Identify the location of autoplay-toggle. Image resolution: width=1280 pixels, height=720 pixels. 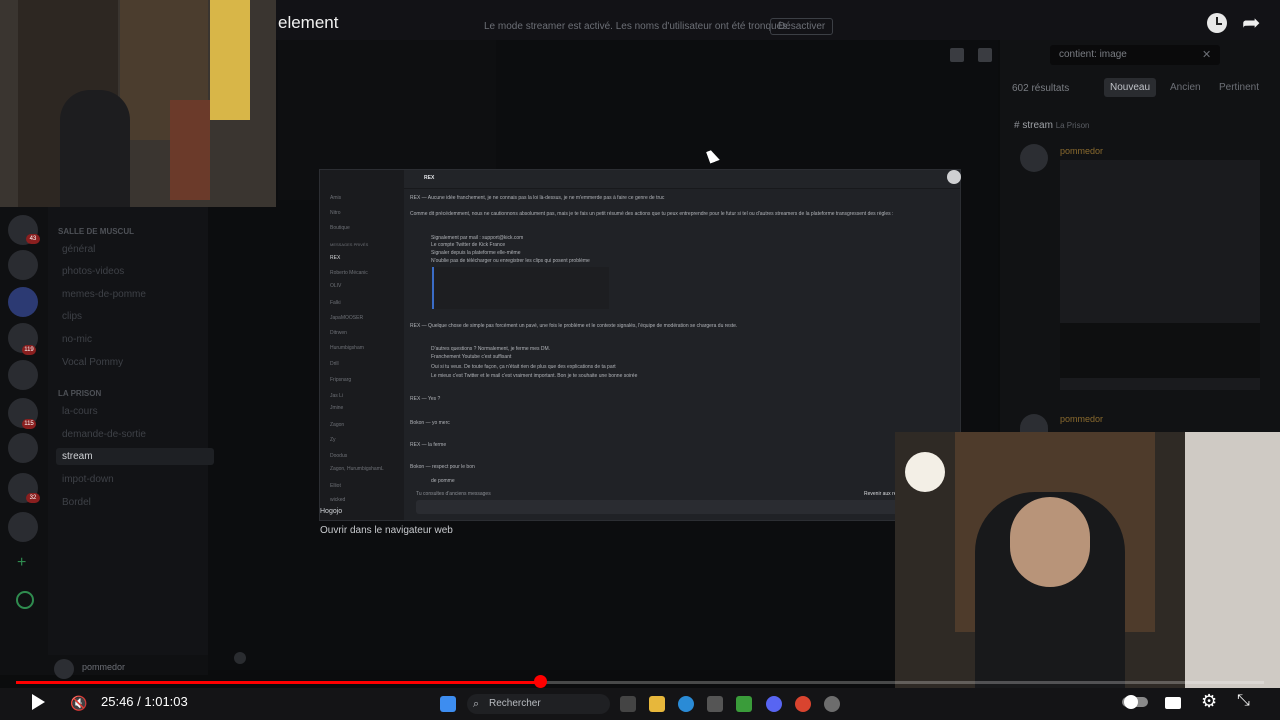
(1135, 702).